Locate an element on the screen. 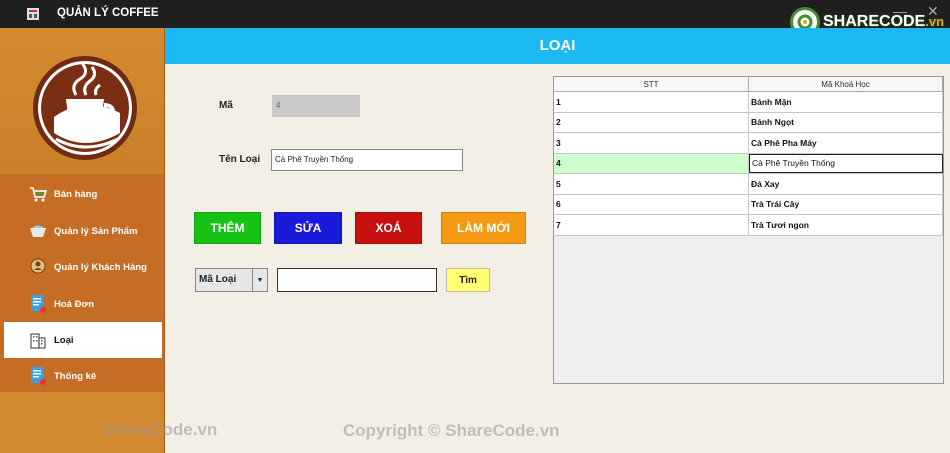 The width and height of the screenshot is (950, 453). minimize-icon: — is located at coordinates (900, 11).